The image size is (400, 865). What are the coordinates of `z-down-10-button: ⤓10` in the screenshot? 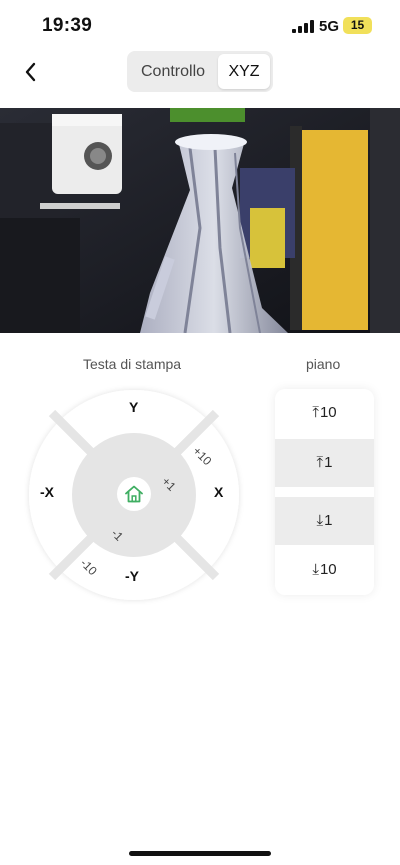 It's located at (324, 570).